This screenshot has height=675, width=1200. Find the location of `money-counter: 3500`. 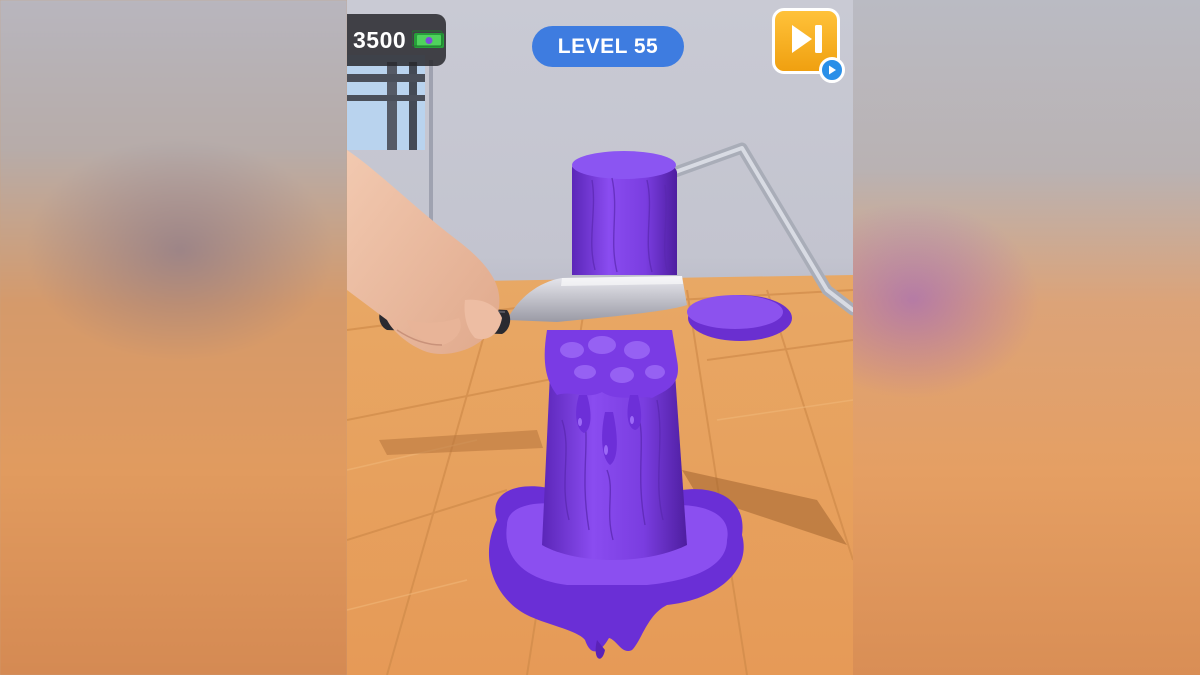

money-counter: 3500 is located at coordinates (396, 40).